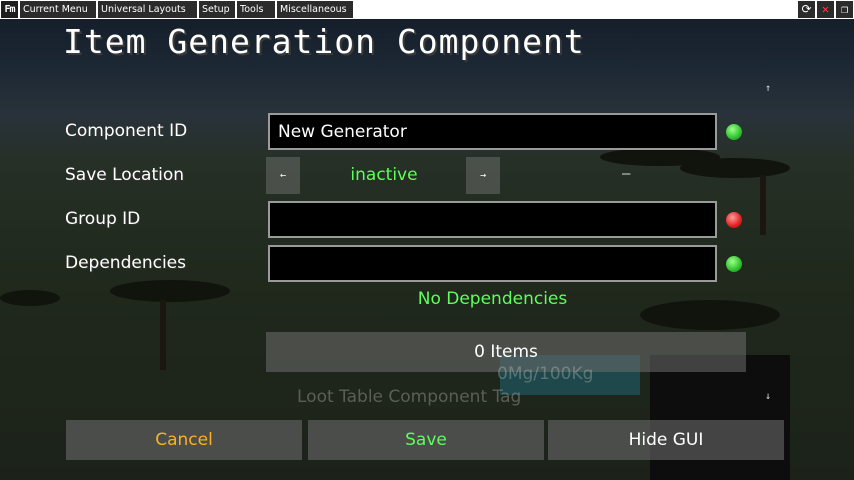 Image resolution: width=854 pixels, height=480 pixels. Describe the element at coordinates (483, 175) in the screenshot. I see `save-location-next-button: →` at that location.